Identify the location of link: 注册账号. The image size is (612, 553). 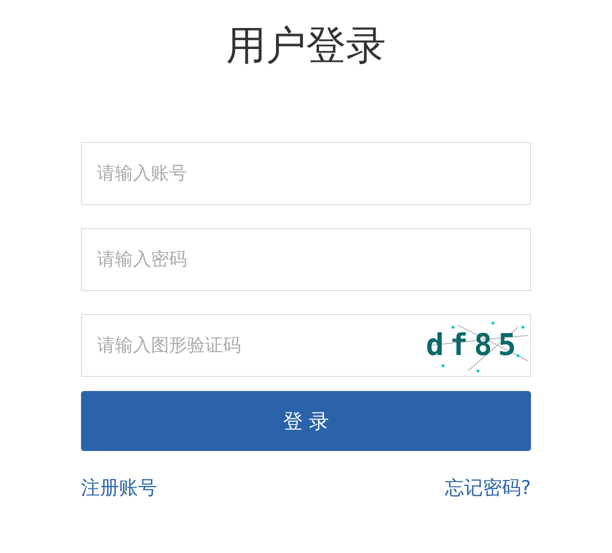
(119, 488).